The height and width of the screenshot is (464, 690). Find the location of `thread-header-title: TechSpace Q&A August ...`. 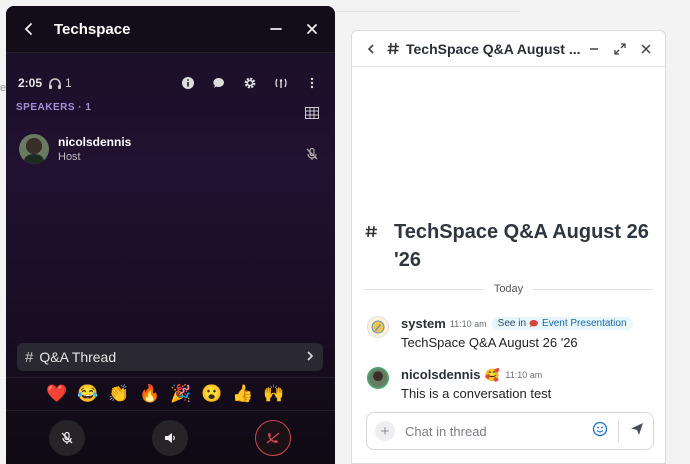

thread-header-title: TechSpace Q&A August ... is located at coordinates (493, 48).